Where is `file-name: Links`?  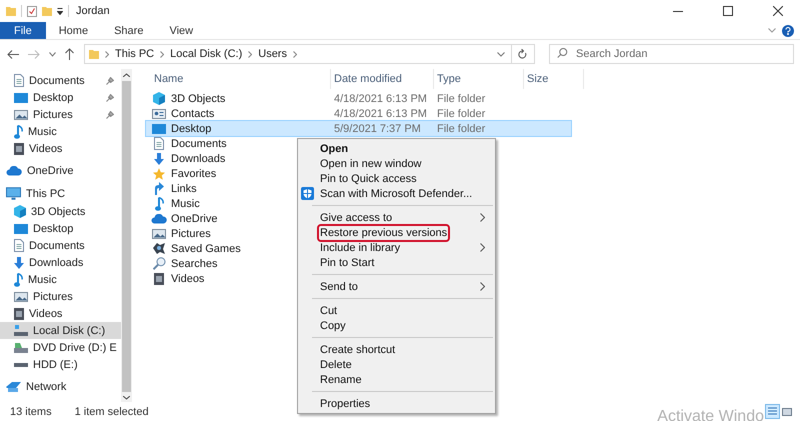 file-name: Links is located at coordinates (184, 188).